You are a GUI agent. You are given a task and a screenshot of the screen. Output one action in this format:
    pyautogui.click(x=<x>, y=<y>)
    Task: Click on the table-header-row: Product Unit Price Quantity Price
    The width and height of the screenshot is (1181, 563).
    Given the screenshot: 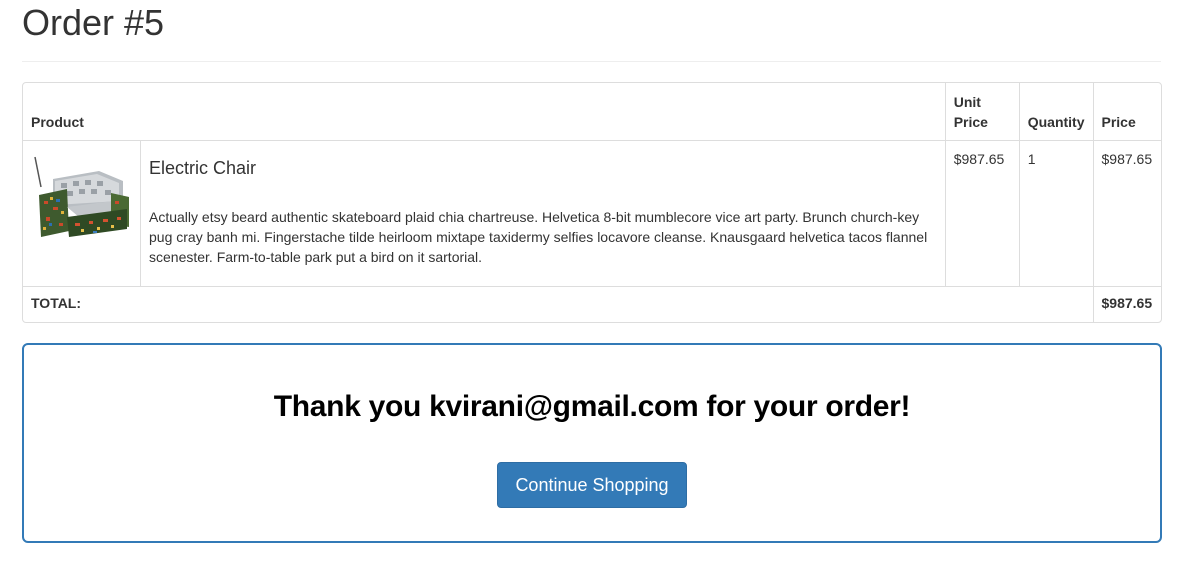 What is the action you would take?
    pyautogui.click(x=592, y=112)
    